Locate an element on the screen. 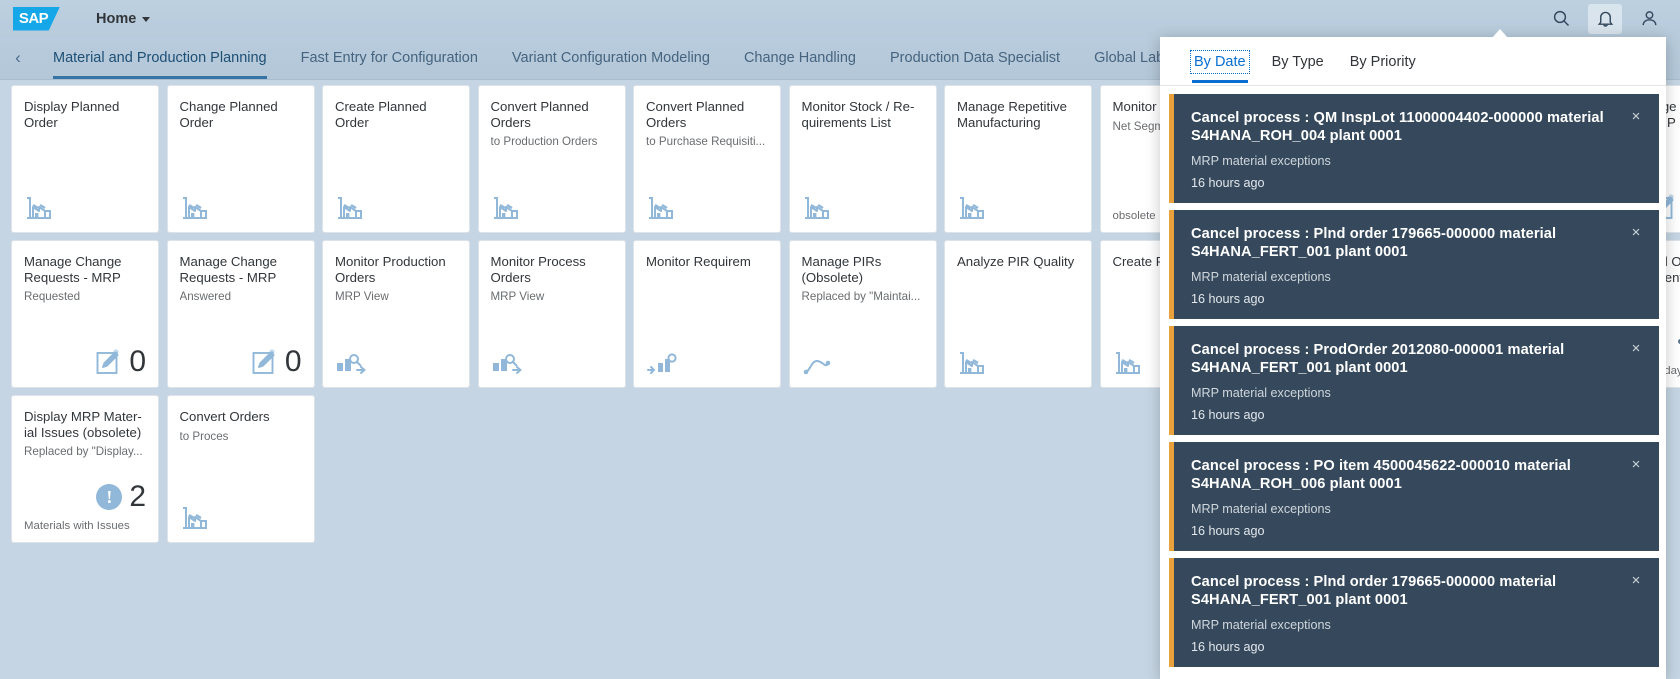 The image size is (1680, 679). shell-actions is located at coordinates (1605, 18).